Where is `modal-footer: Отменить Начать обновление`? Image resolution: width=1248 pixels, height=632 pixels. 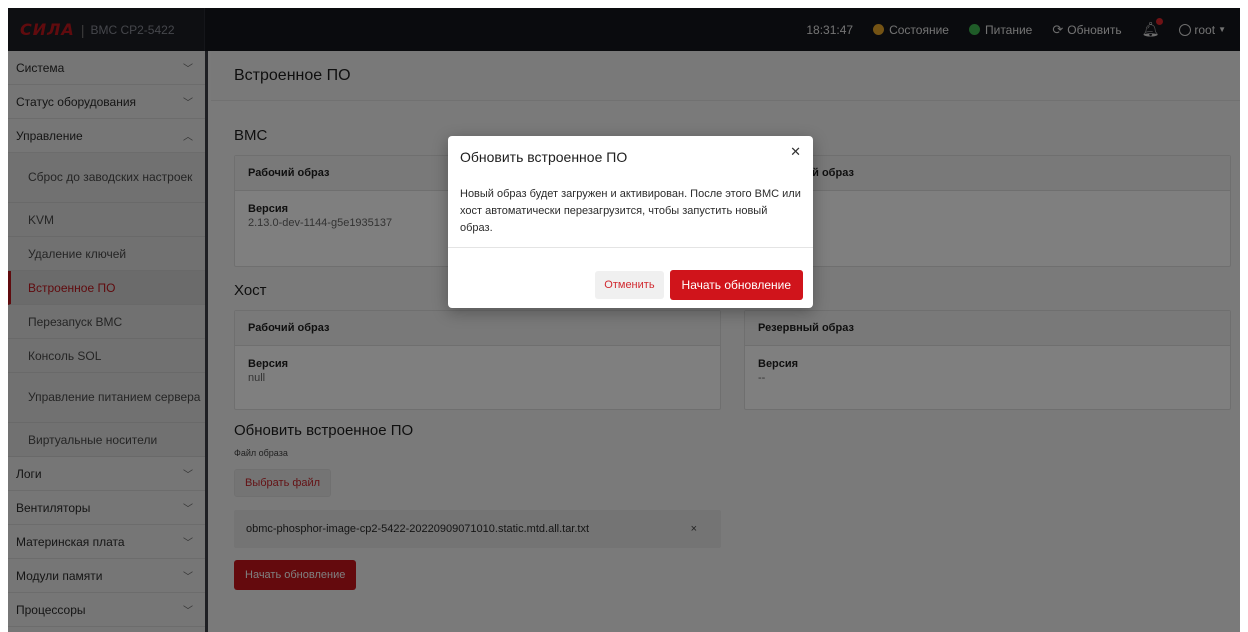 modal-footer: Отменить Начать обновление is located at coordinates (630, 285).